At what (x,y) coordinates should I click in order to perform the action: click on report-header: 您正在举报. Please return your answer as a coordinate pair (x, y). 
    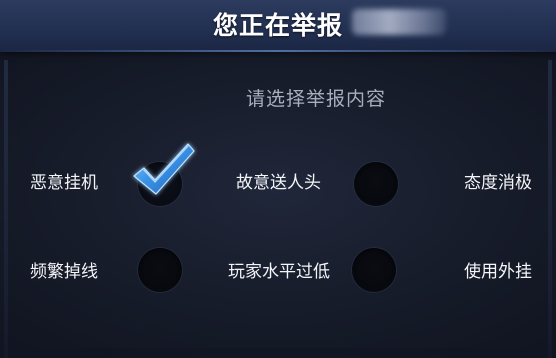
    Looking at the image, I should click on (278, 26).